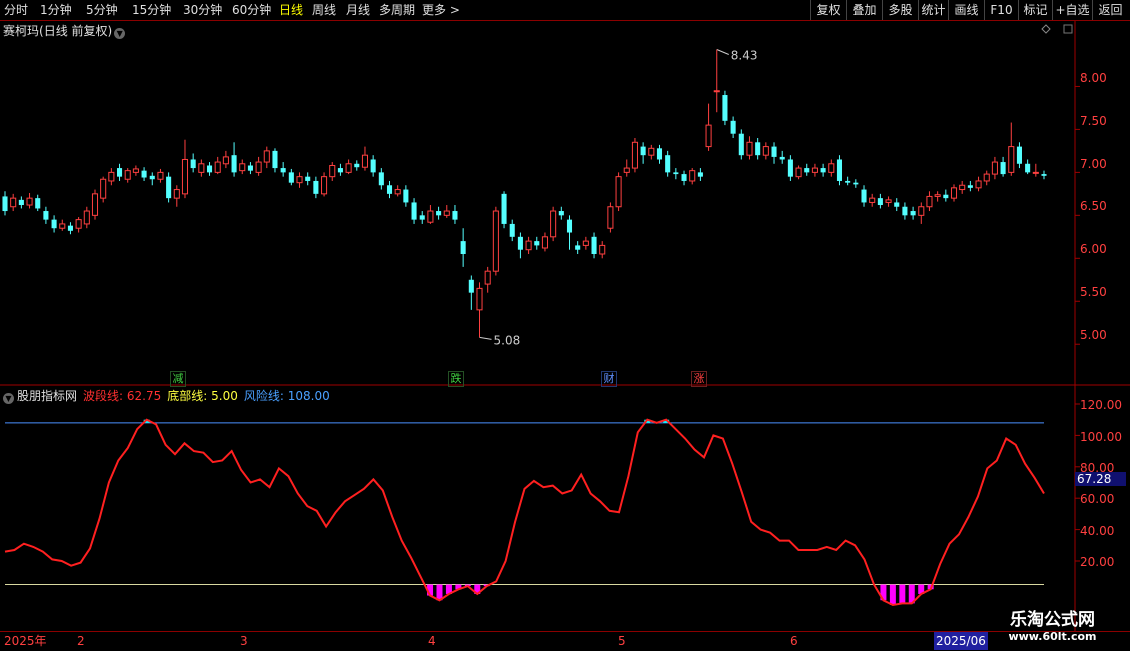  What do you see at coordinates (1072, 10) in the screenshot?
I see `tool-add-watchlist-button: +自选` at bounding box center [1072, 10].